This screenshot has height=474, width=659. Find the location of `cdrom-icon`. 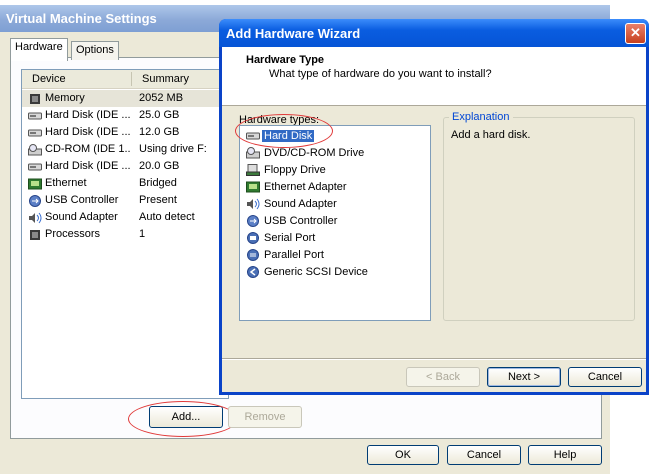

cdrom-icon is located at coordinates (35, 150).